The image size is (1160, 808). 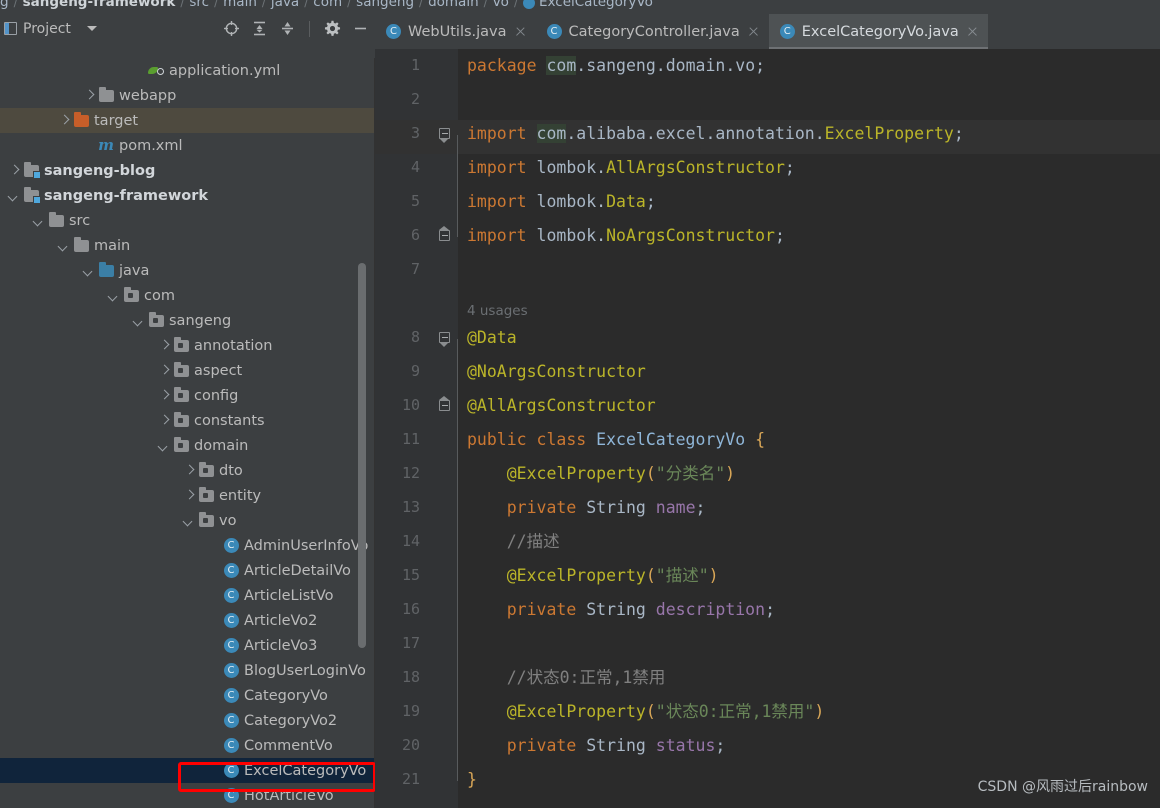 I want to click on breadcrumb-item-5: com, so click(x=327, y=4).